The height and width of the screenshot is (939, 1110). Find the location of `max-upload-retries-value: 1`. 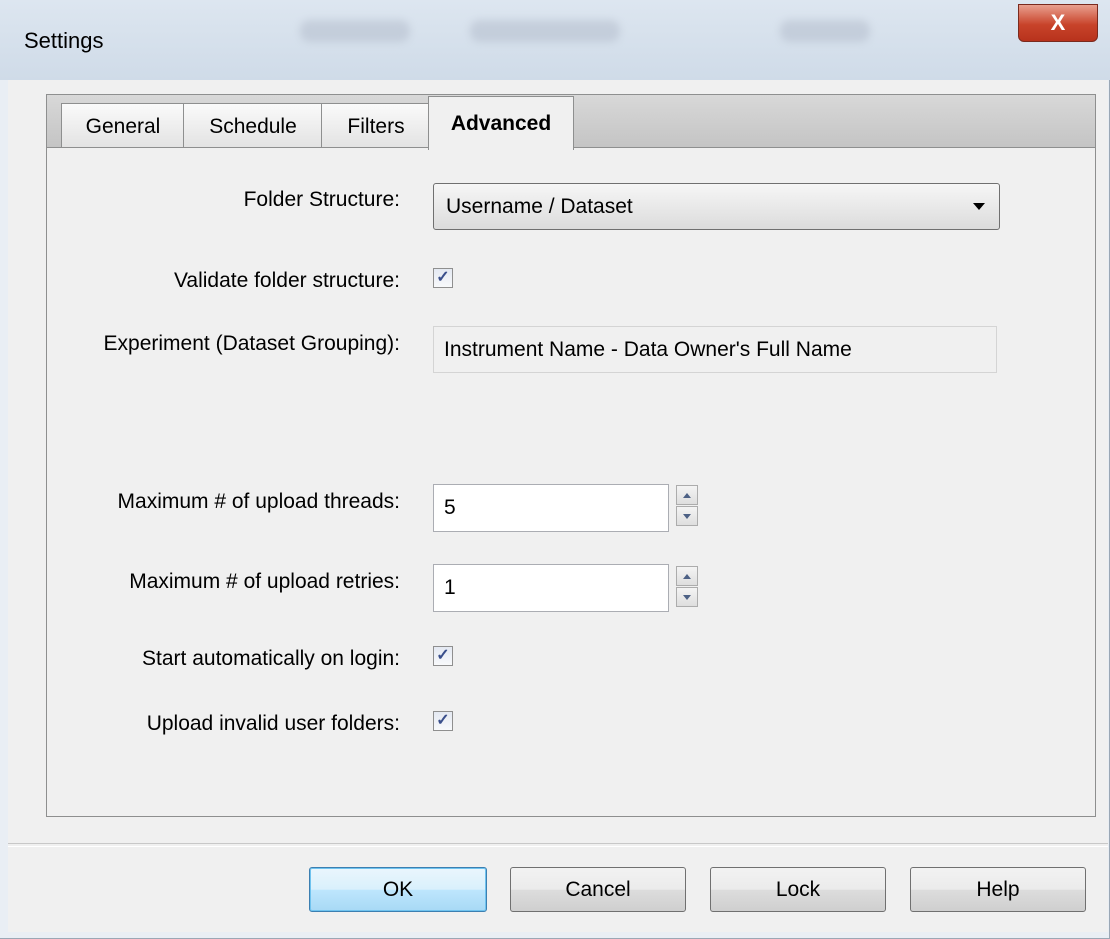

max-upload-retries-value: 1 is located at coordinates (450, 587).